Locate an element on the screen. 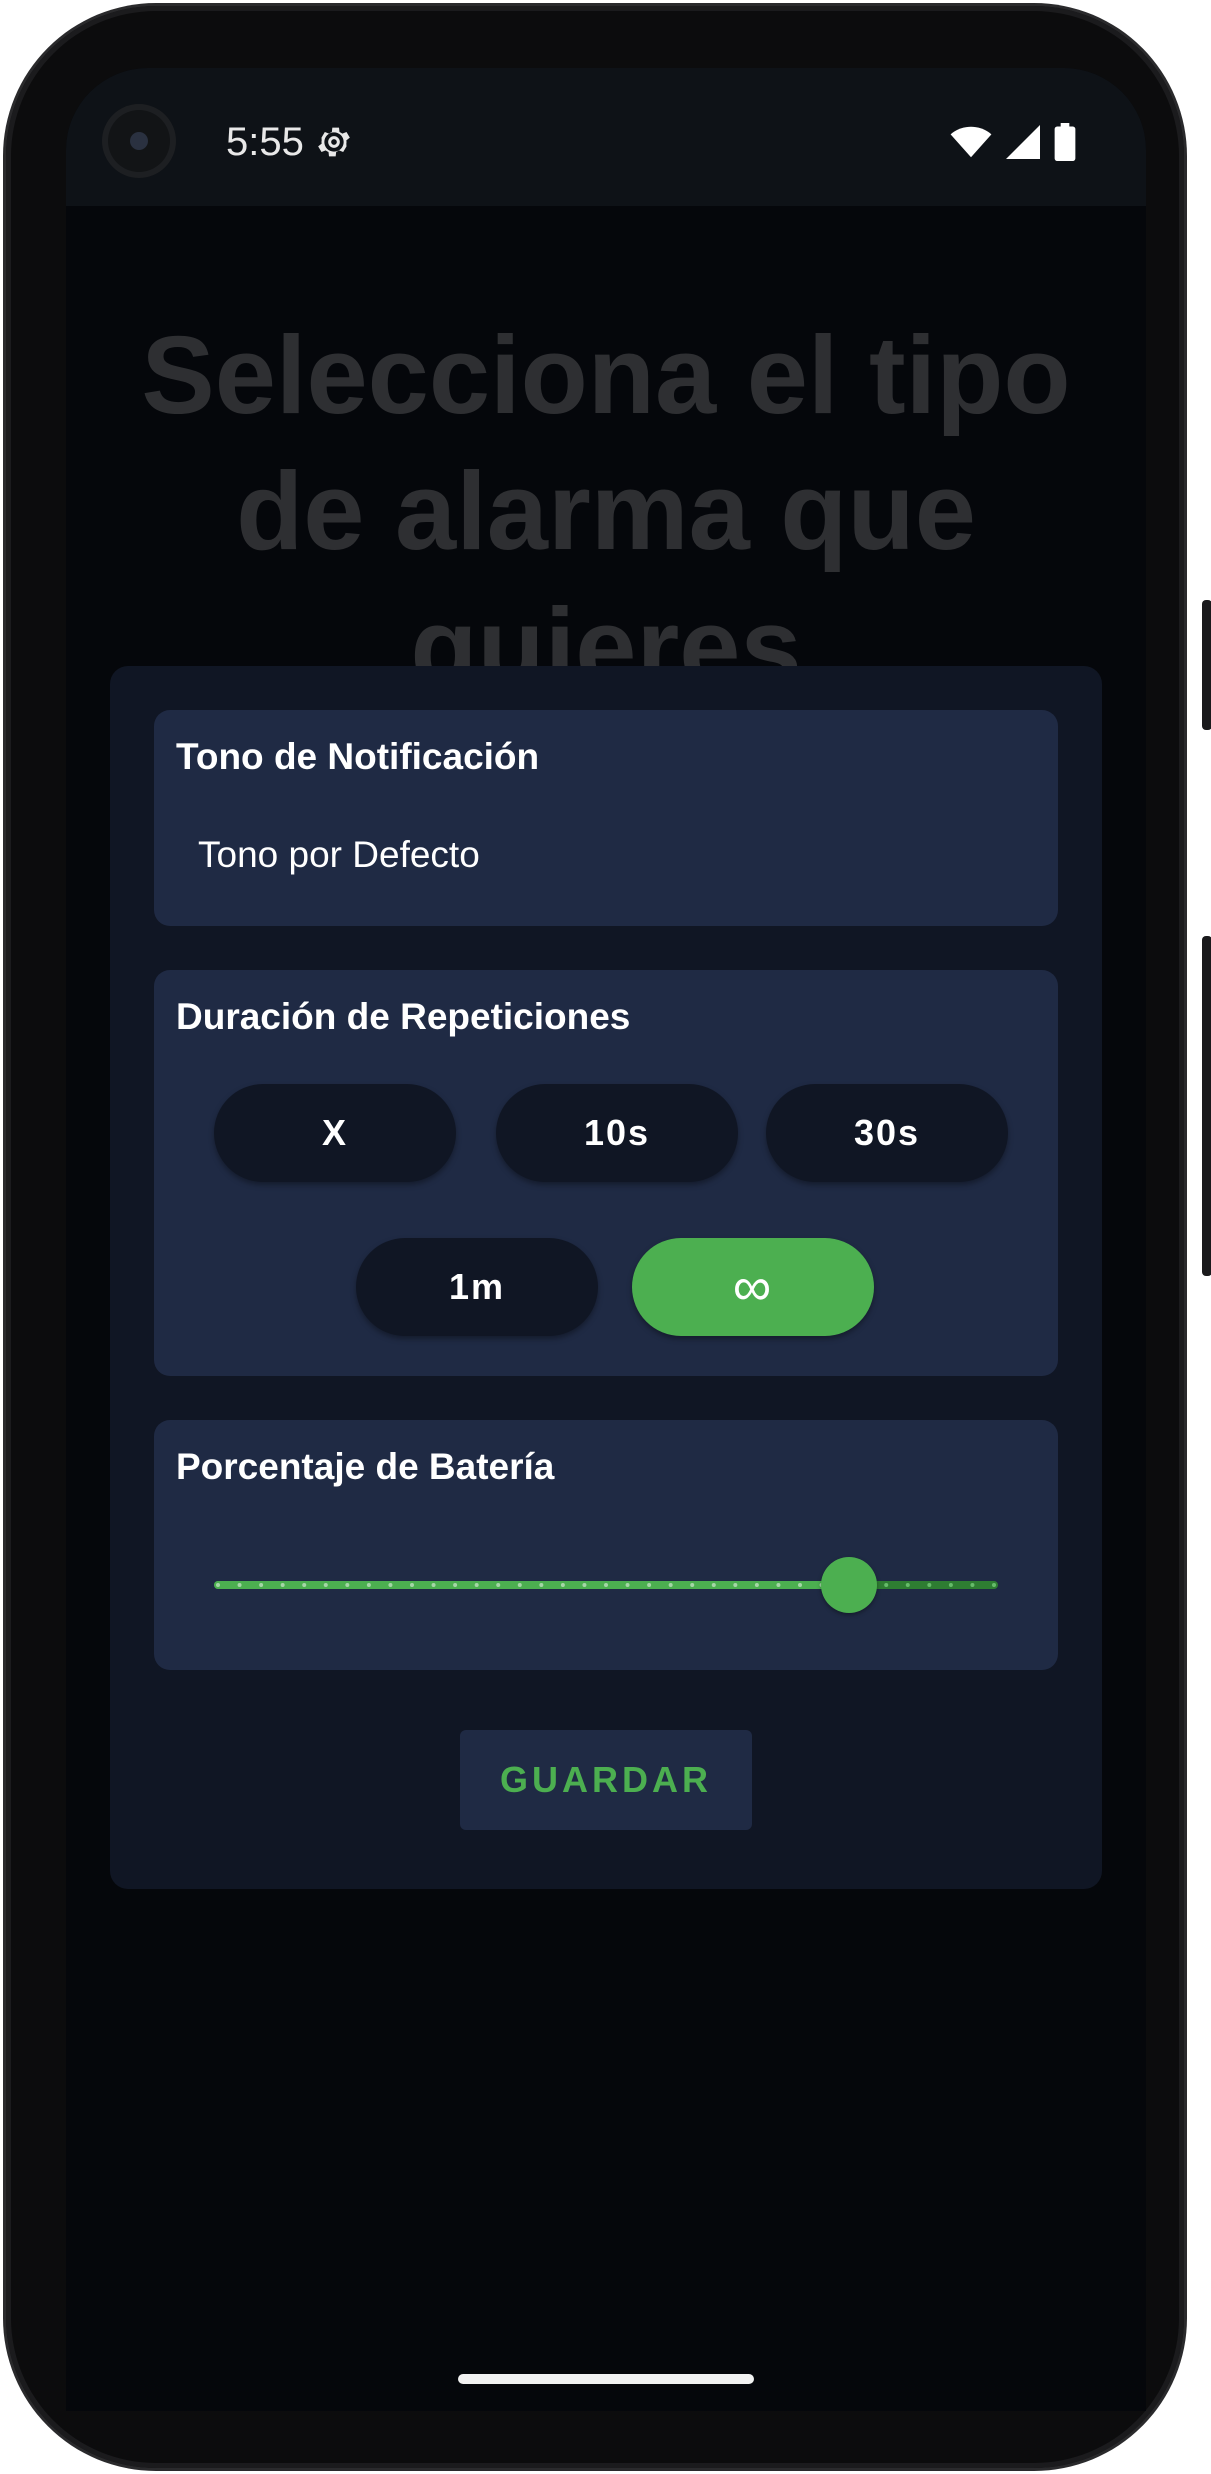 Image resolution: width=1211 pixels, height=2474 pixels. repeat-duration-card: Duración de Repeticiones X 10s 30s 1m ∞ is located at coordinates (606, 1173).